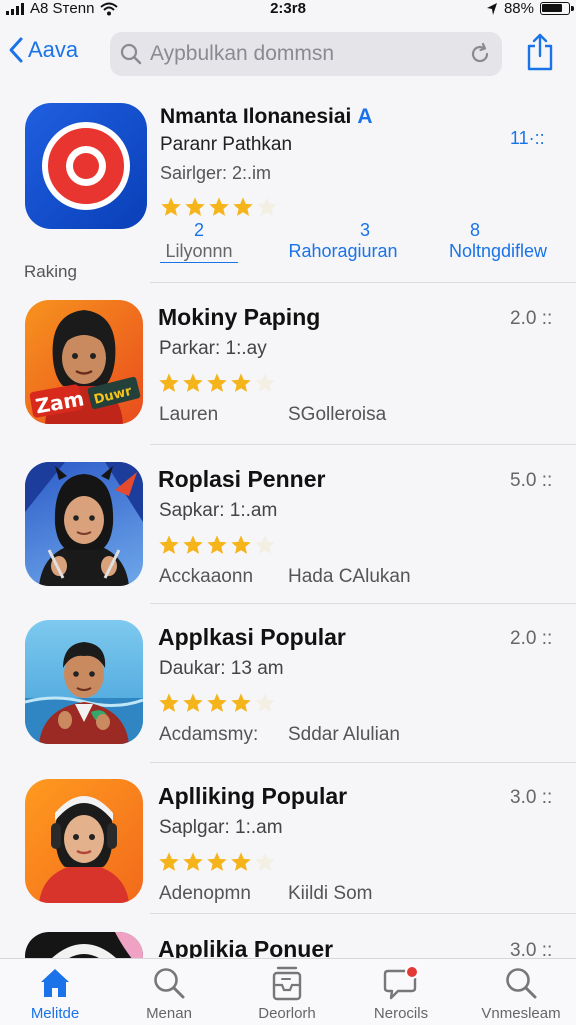 The image size is (576, 1025). What do you see at coordinates (199, 252) in the screenshot?
I see `stat-1-label: Lilyonnn` at bounding box center [199, 252].